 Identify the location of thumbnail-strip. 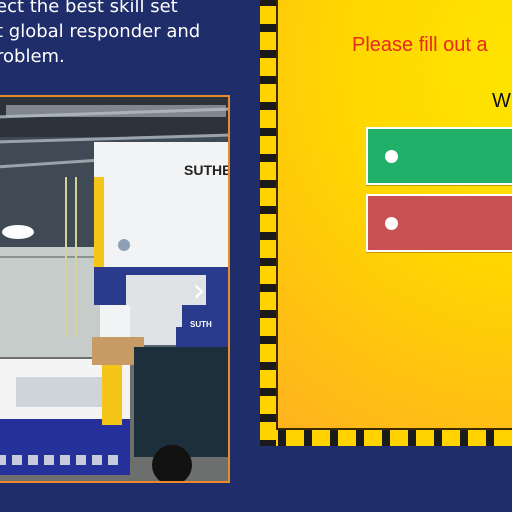
(59, 460).